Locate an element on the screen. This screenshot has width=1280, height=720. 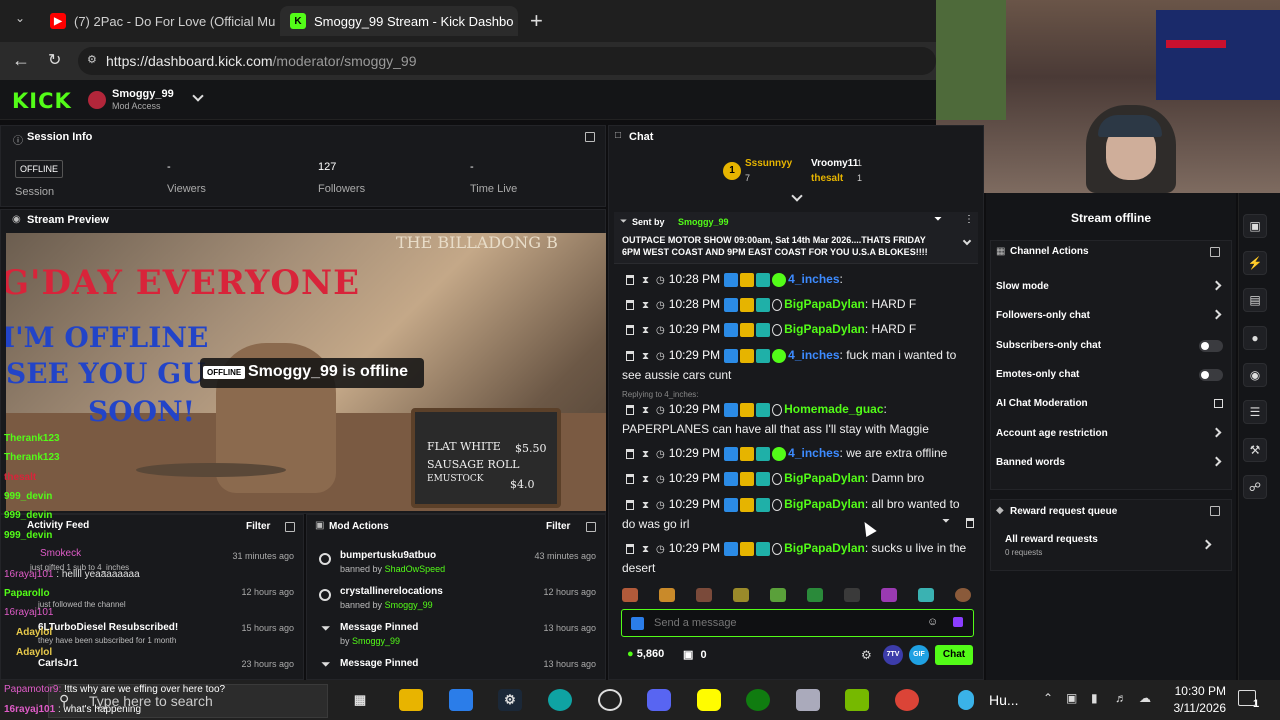
chat-message: ⧗ ◷ 10:28 PM BigPapaDylan: HARD F is located at coordinates (798, 305).